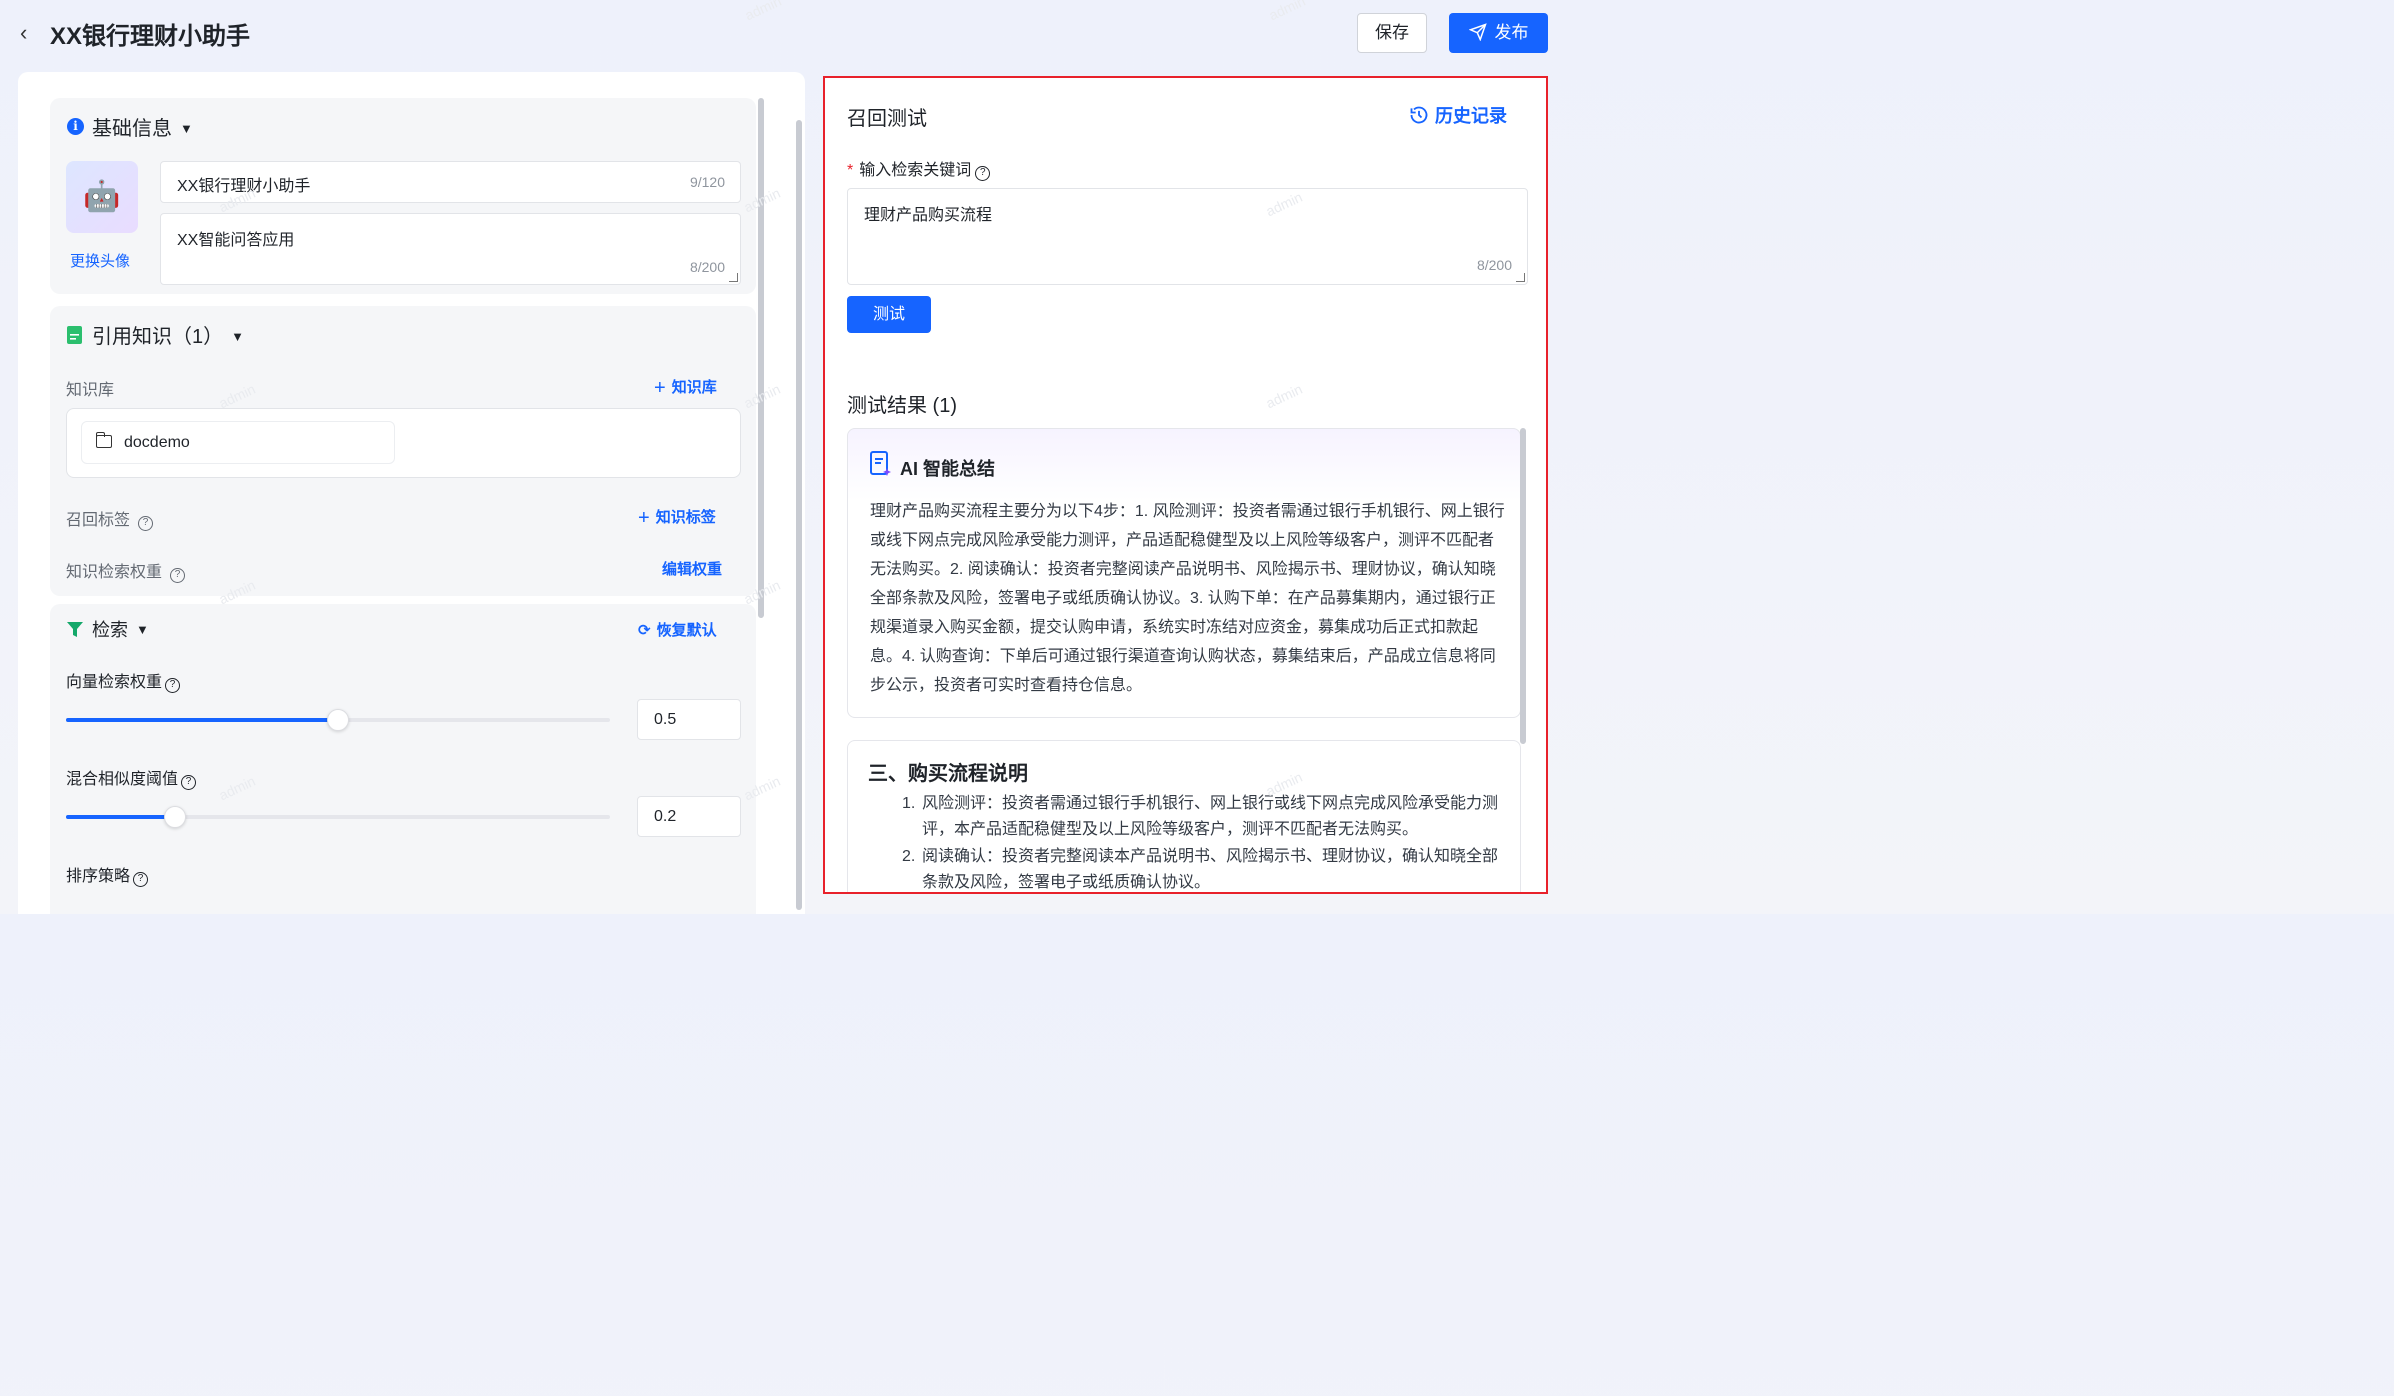 The height and width of the screenshot is (1396, 2394). Describe the element at coordinates (928, 215) in the screenshot. I see `keyword-value: 理财产品购买流程` at that location.